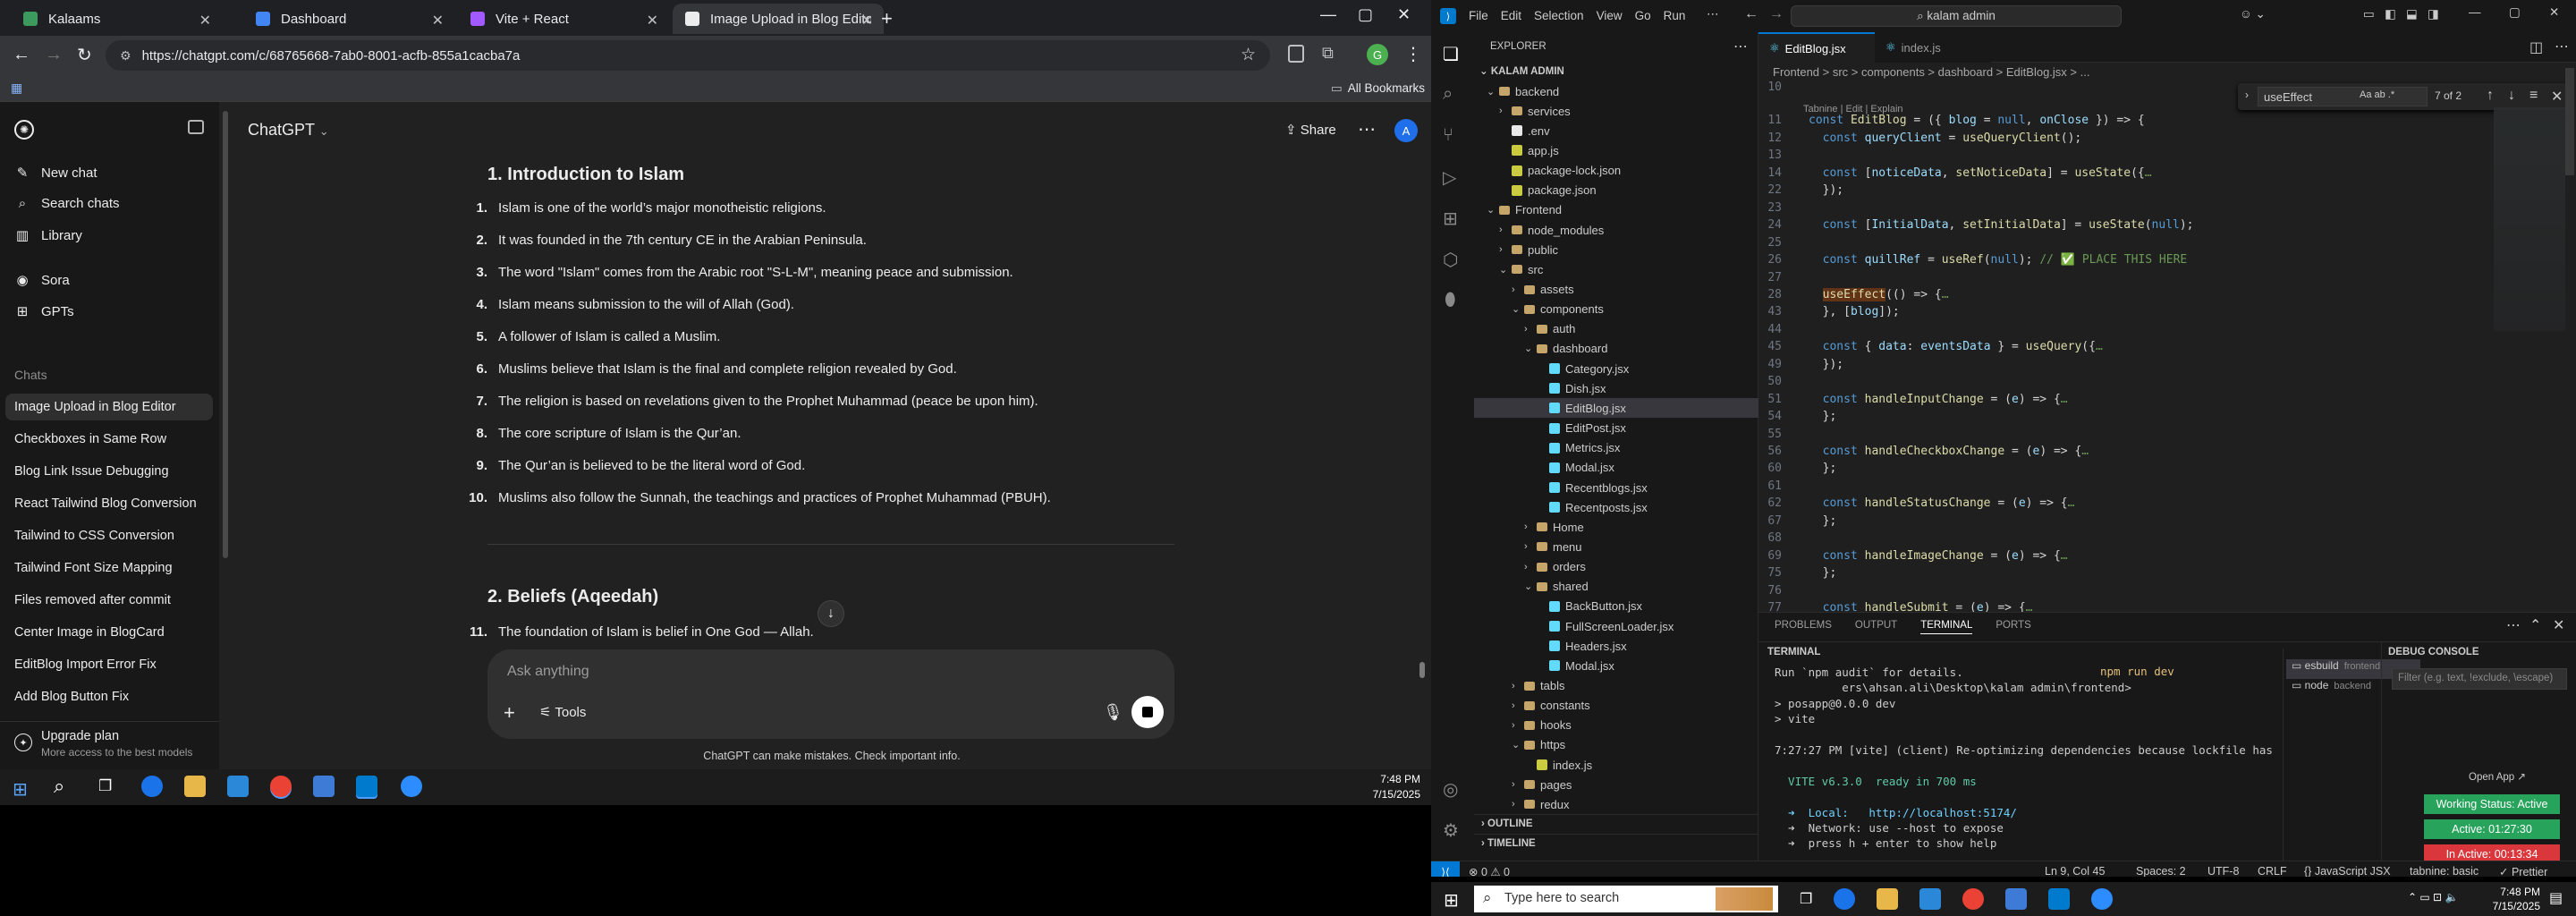 Image resolution: width=2576 pixels, height=916 pixels. I want to click on file-explorer-icon, so click(195, 786).